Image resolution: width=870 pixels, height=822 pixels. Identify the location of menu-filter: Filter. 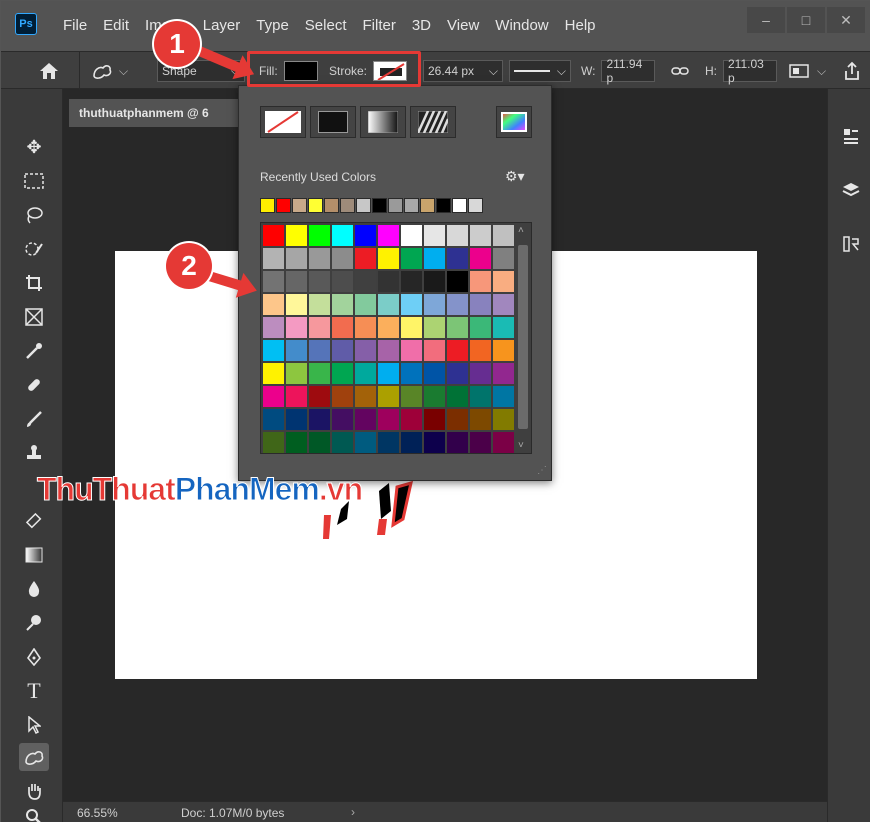
(379, 25).